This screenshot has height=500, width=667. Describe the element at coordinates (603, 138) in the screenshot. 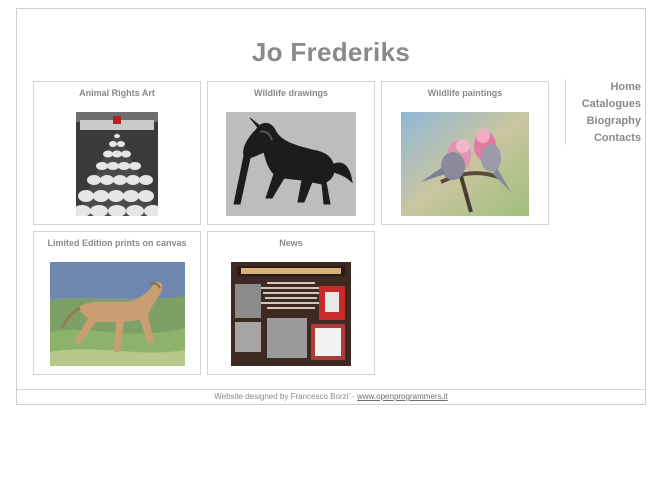

I see `nav-link-contacts: Contacts` at that location.